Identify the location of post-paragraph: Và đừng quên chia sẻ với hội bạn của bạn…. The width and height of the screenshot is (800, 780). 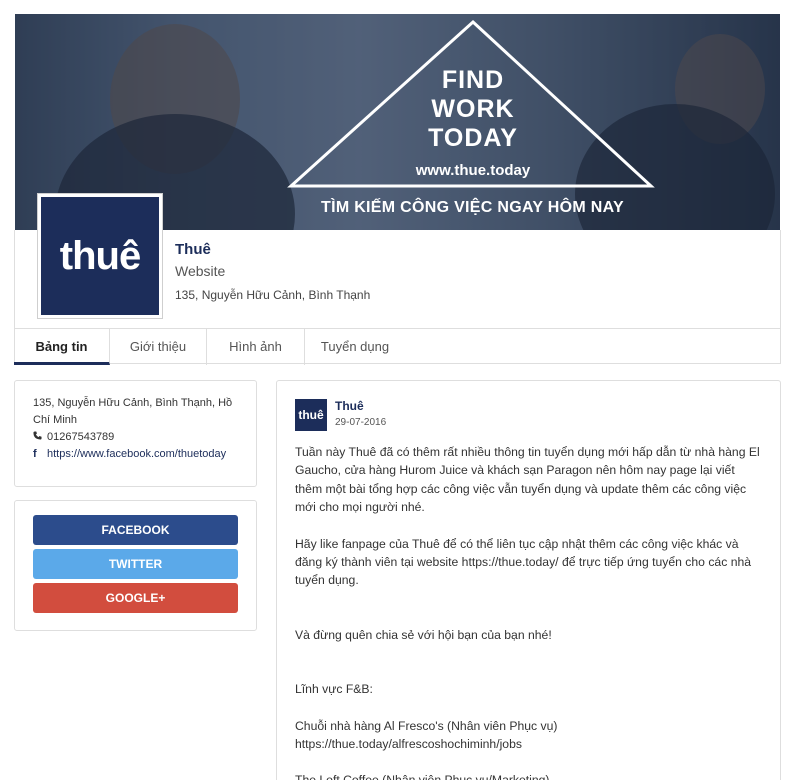
(423, 634).